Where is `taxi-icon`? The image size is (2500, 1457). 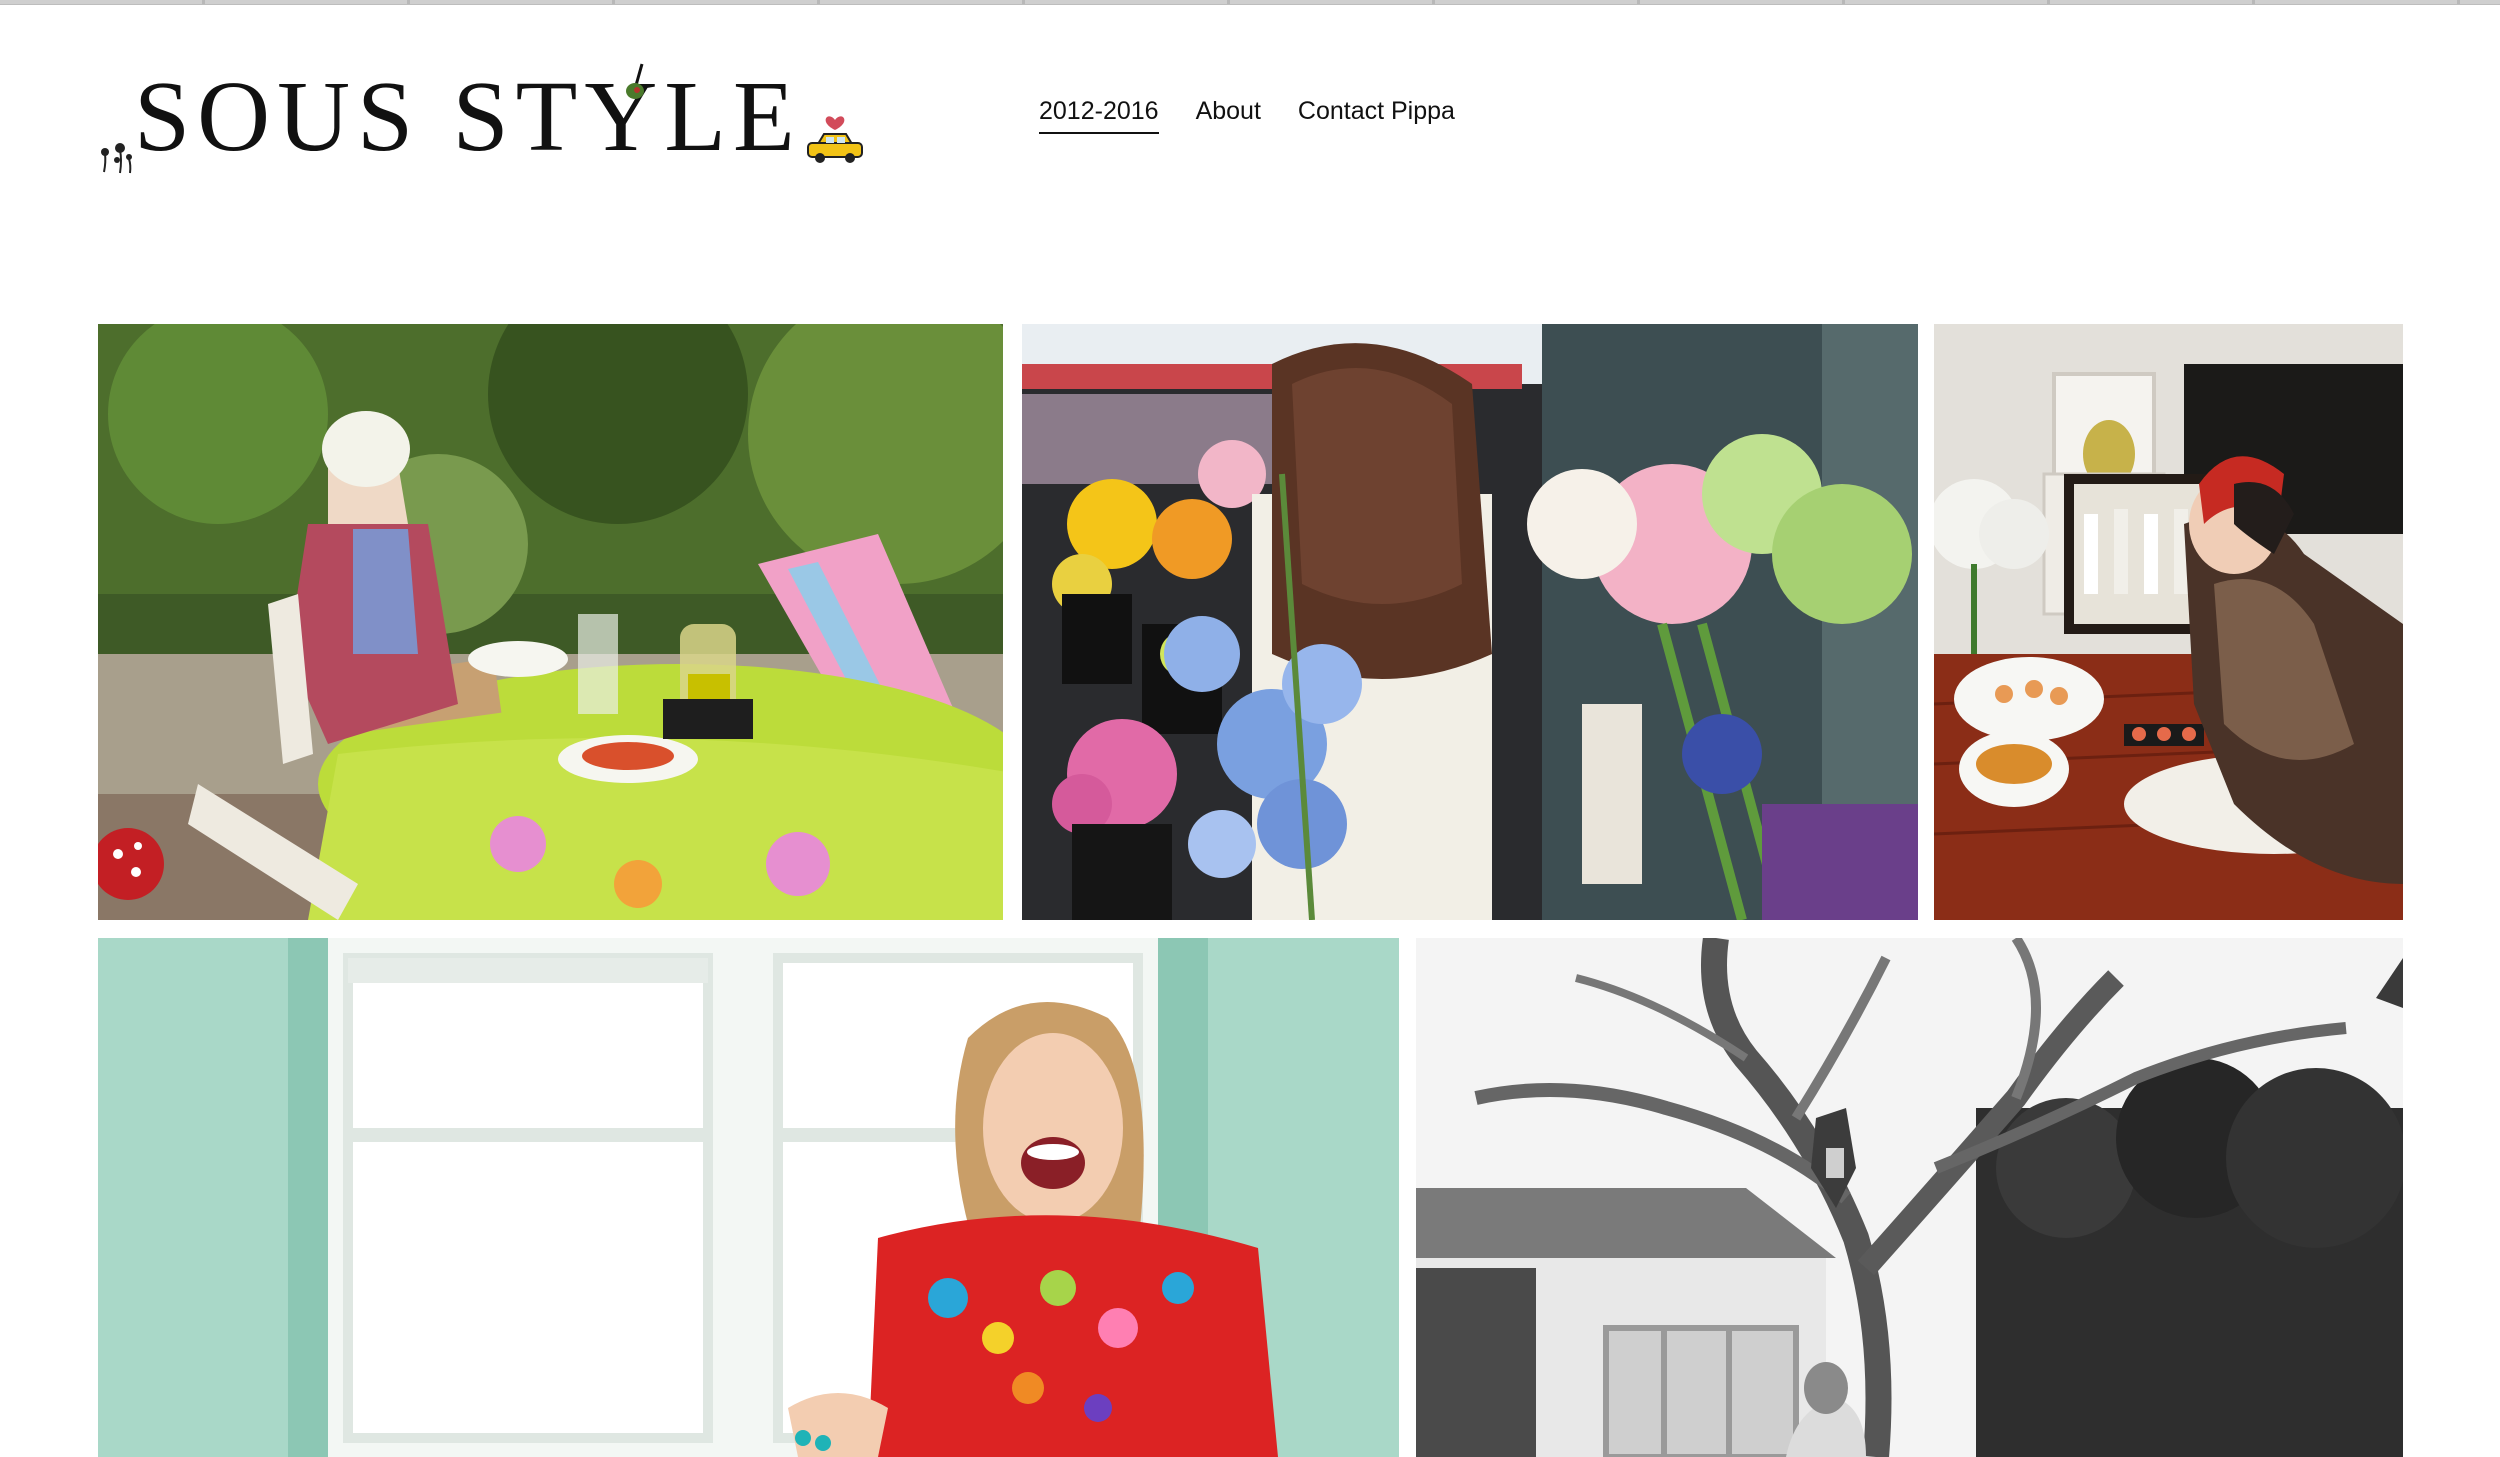 taxi-icon is located at coordinates (835, 139).